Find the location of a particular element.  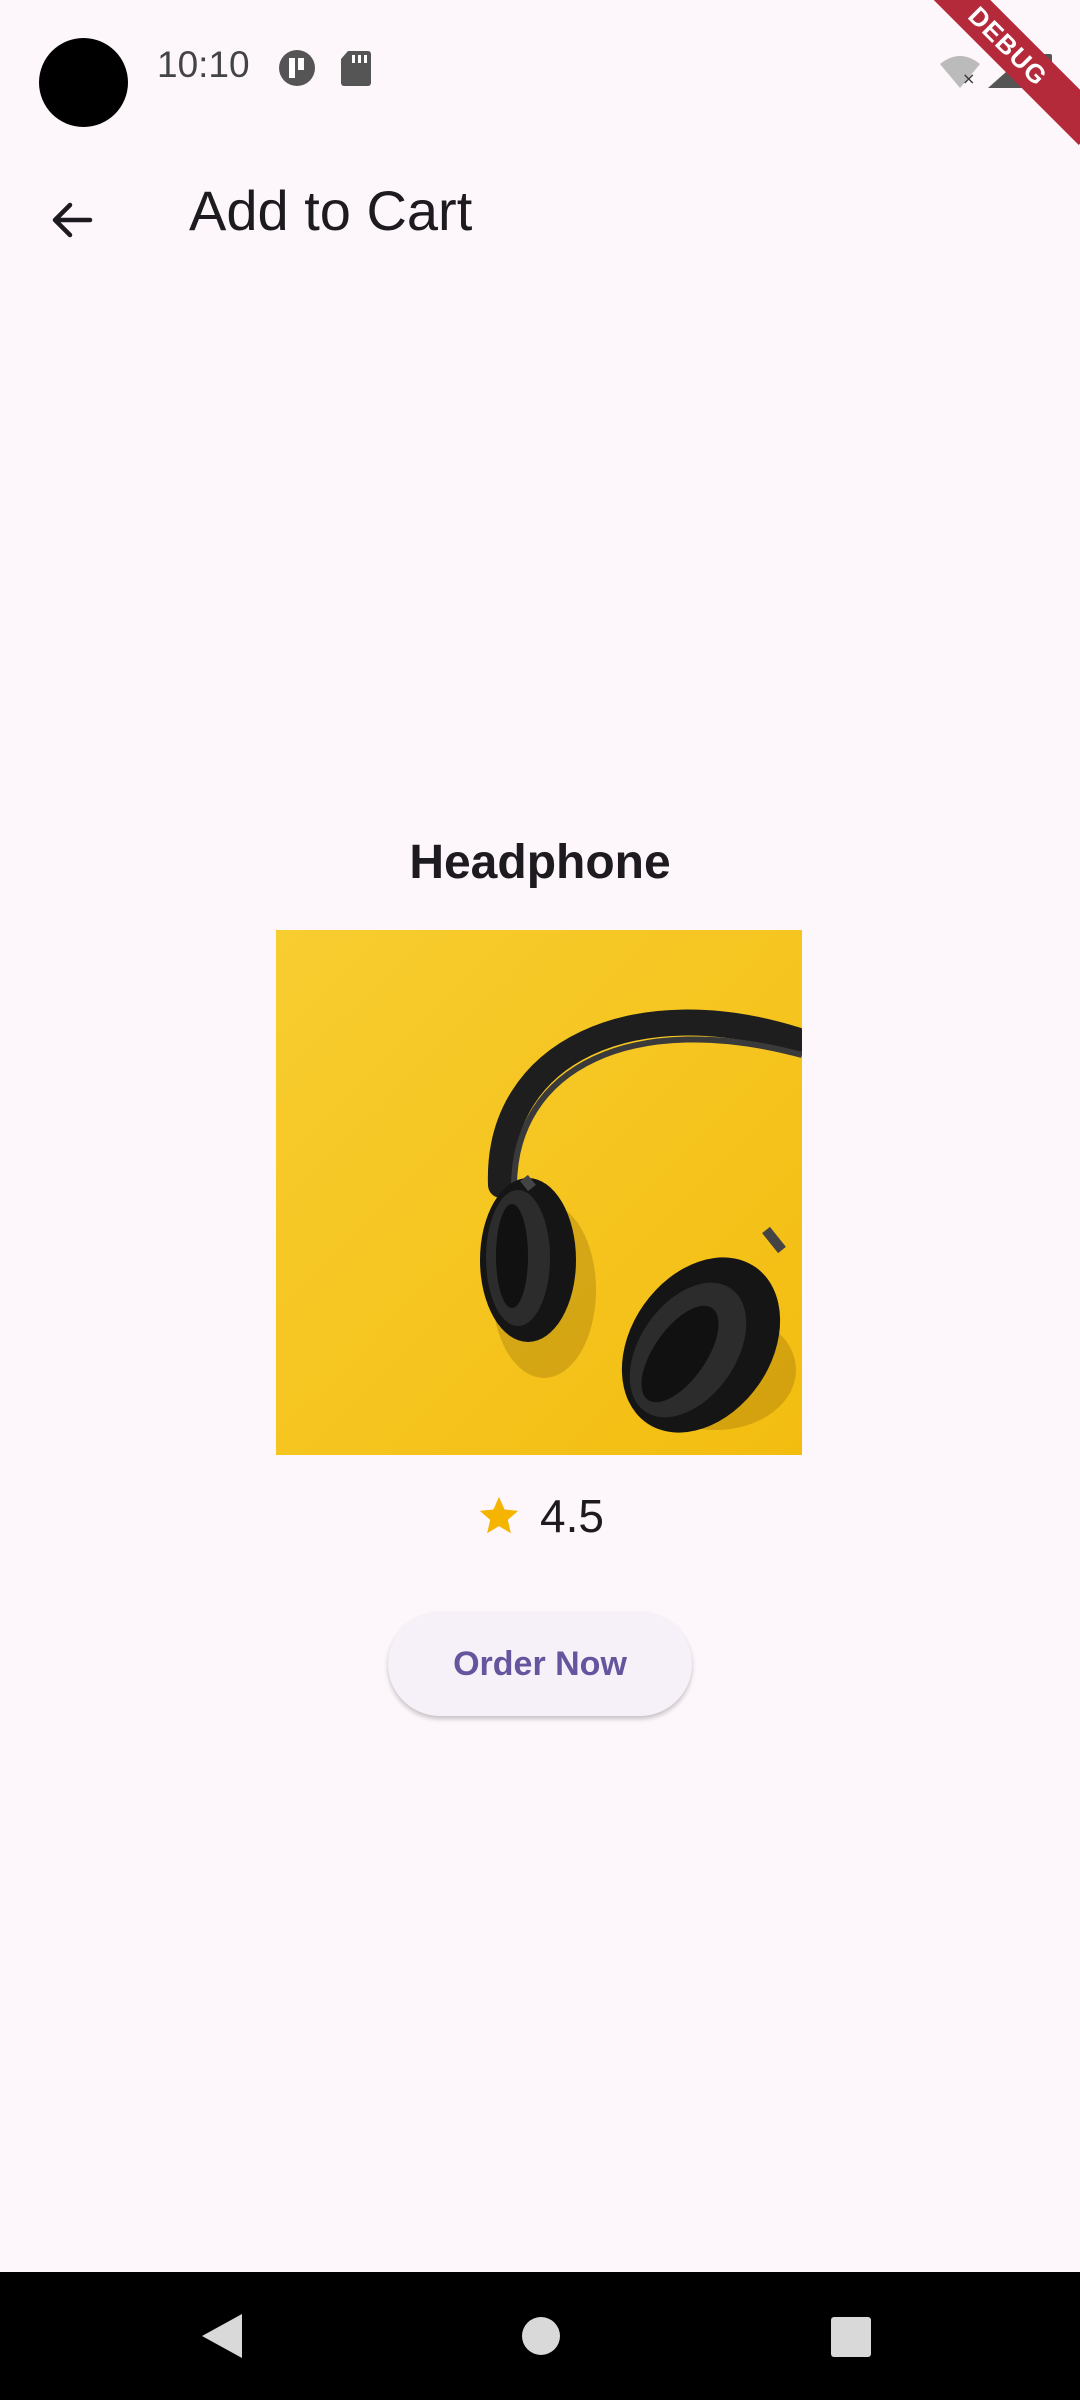

app-bar: Add to Cart is located at coordinates (540, 210).